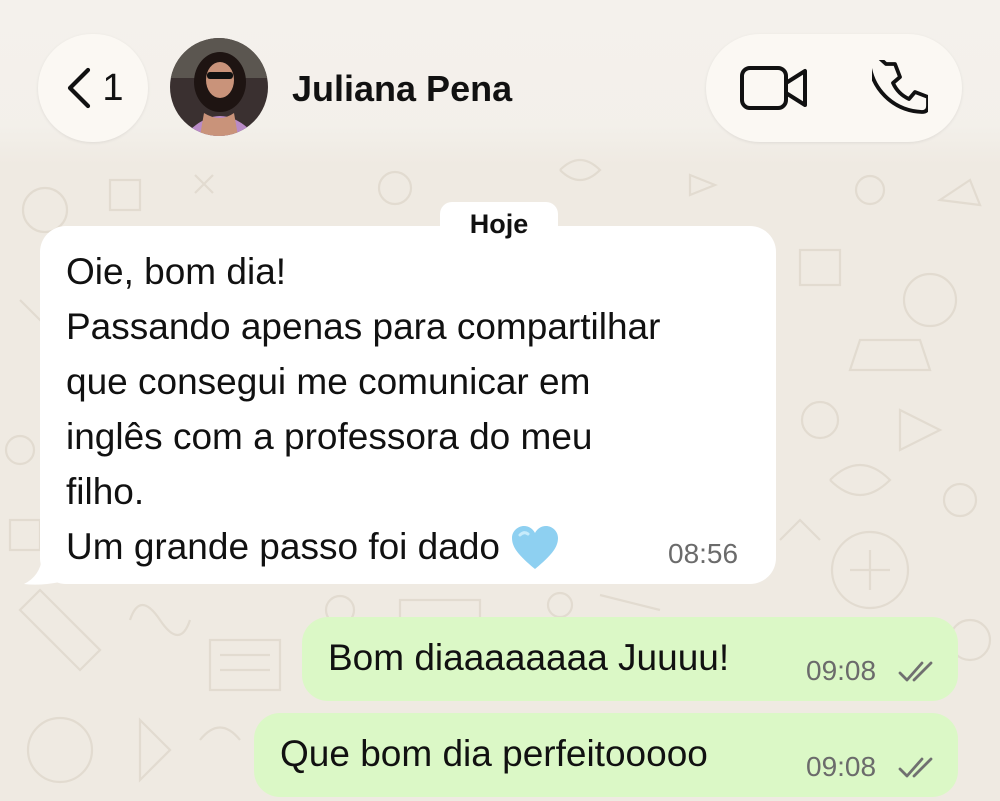  What do you see at coordinates (105, 491) in the screenshot?
I see `message-line: filho.` at bounding box center [105, 491].